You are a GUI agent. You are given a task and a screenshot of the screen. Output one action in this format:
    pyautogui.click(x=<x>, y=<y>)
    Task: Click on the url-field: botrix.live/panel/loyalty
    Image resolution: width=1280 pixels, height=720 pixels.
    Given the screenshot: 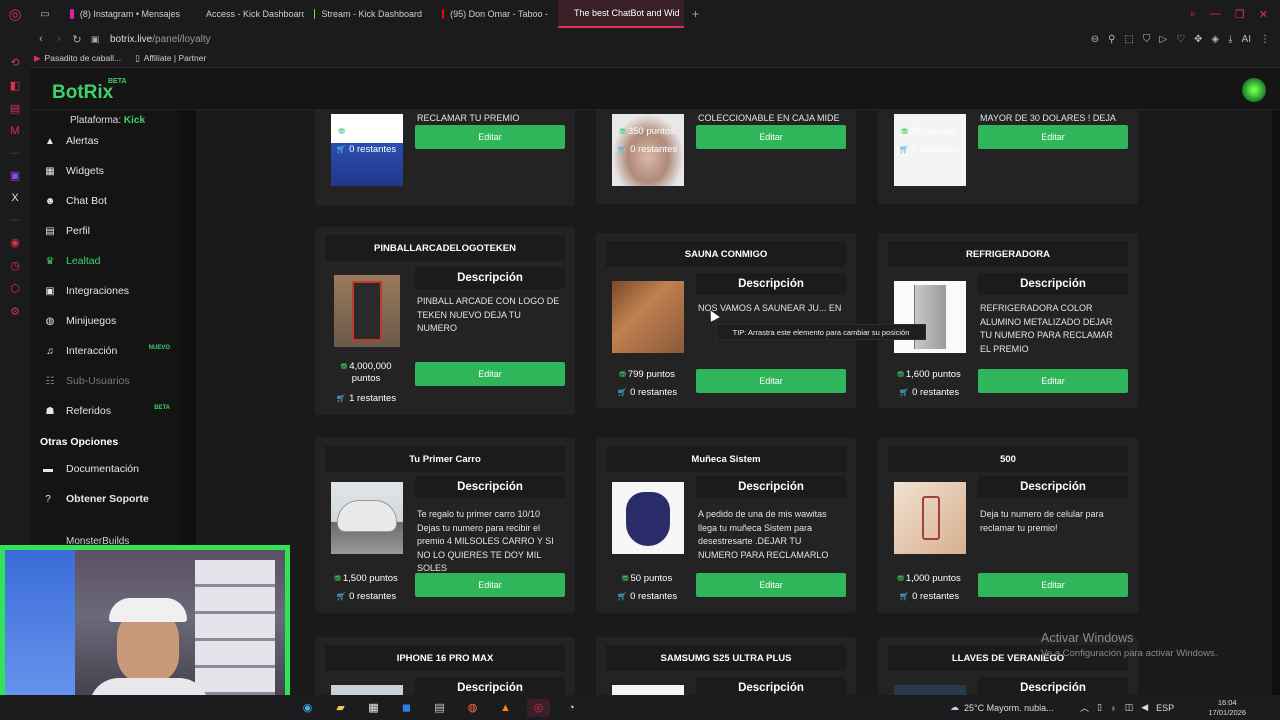 What is the action you would take?
    pyautogui.click(x=160, y=39)
    